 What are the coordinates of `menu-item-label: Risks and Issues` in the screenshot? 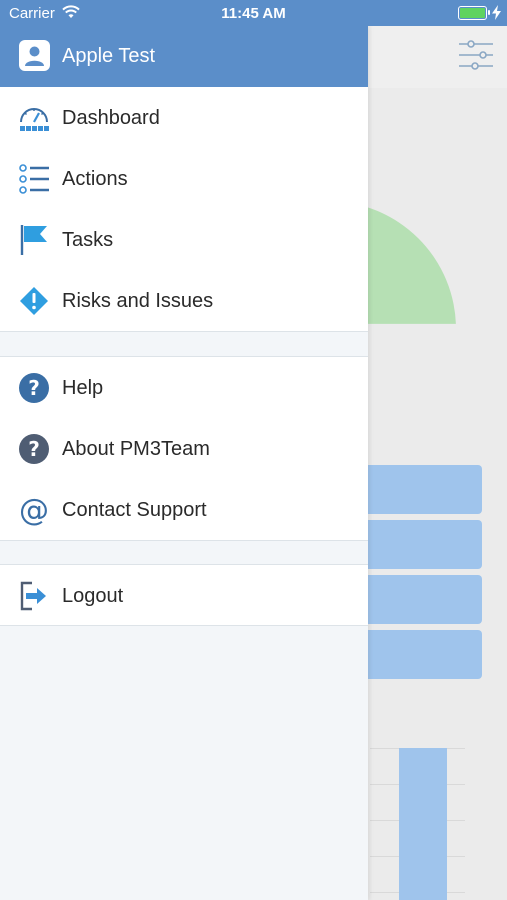 It's located at (138, 301).